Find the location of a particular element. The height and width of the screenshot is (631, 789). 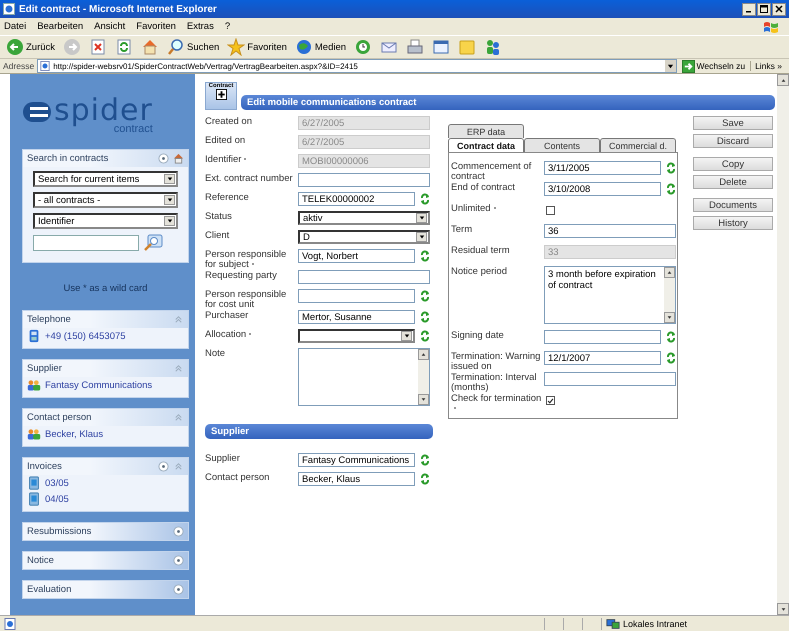

text-field: Becker, Klaus is located at coordinates (356, 479).